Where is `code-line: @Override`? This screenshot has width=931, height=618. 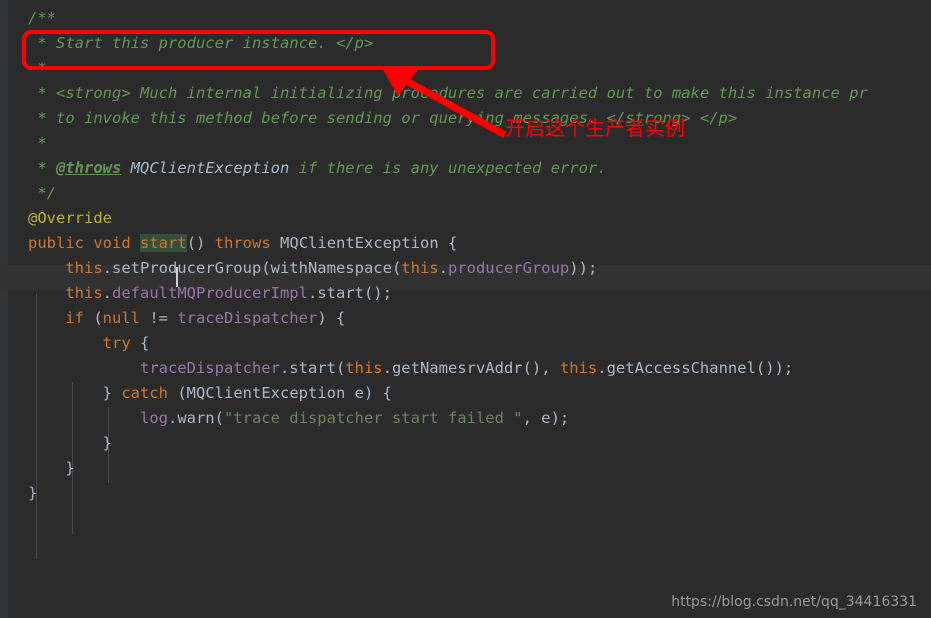 code-line: @Override is located at coordinates (70, 218).